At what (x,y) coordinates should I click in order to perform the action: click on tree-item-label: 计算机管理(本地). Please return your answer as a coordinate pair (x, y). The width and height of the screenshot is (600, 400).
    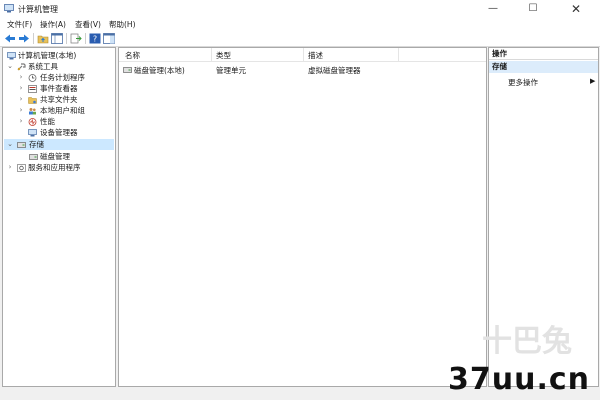
    Looking at the image, I should click on (47, 55).